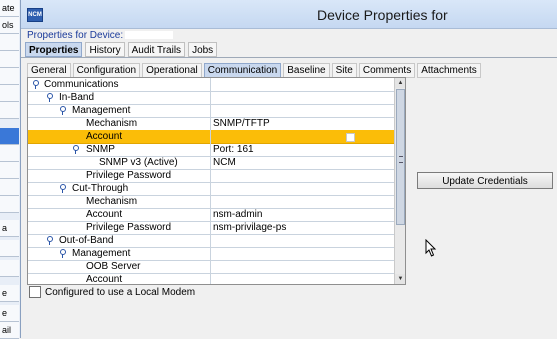  I want to click on background-item: ols, so click(9, 25).